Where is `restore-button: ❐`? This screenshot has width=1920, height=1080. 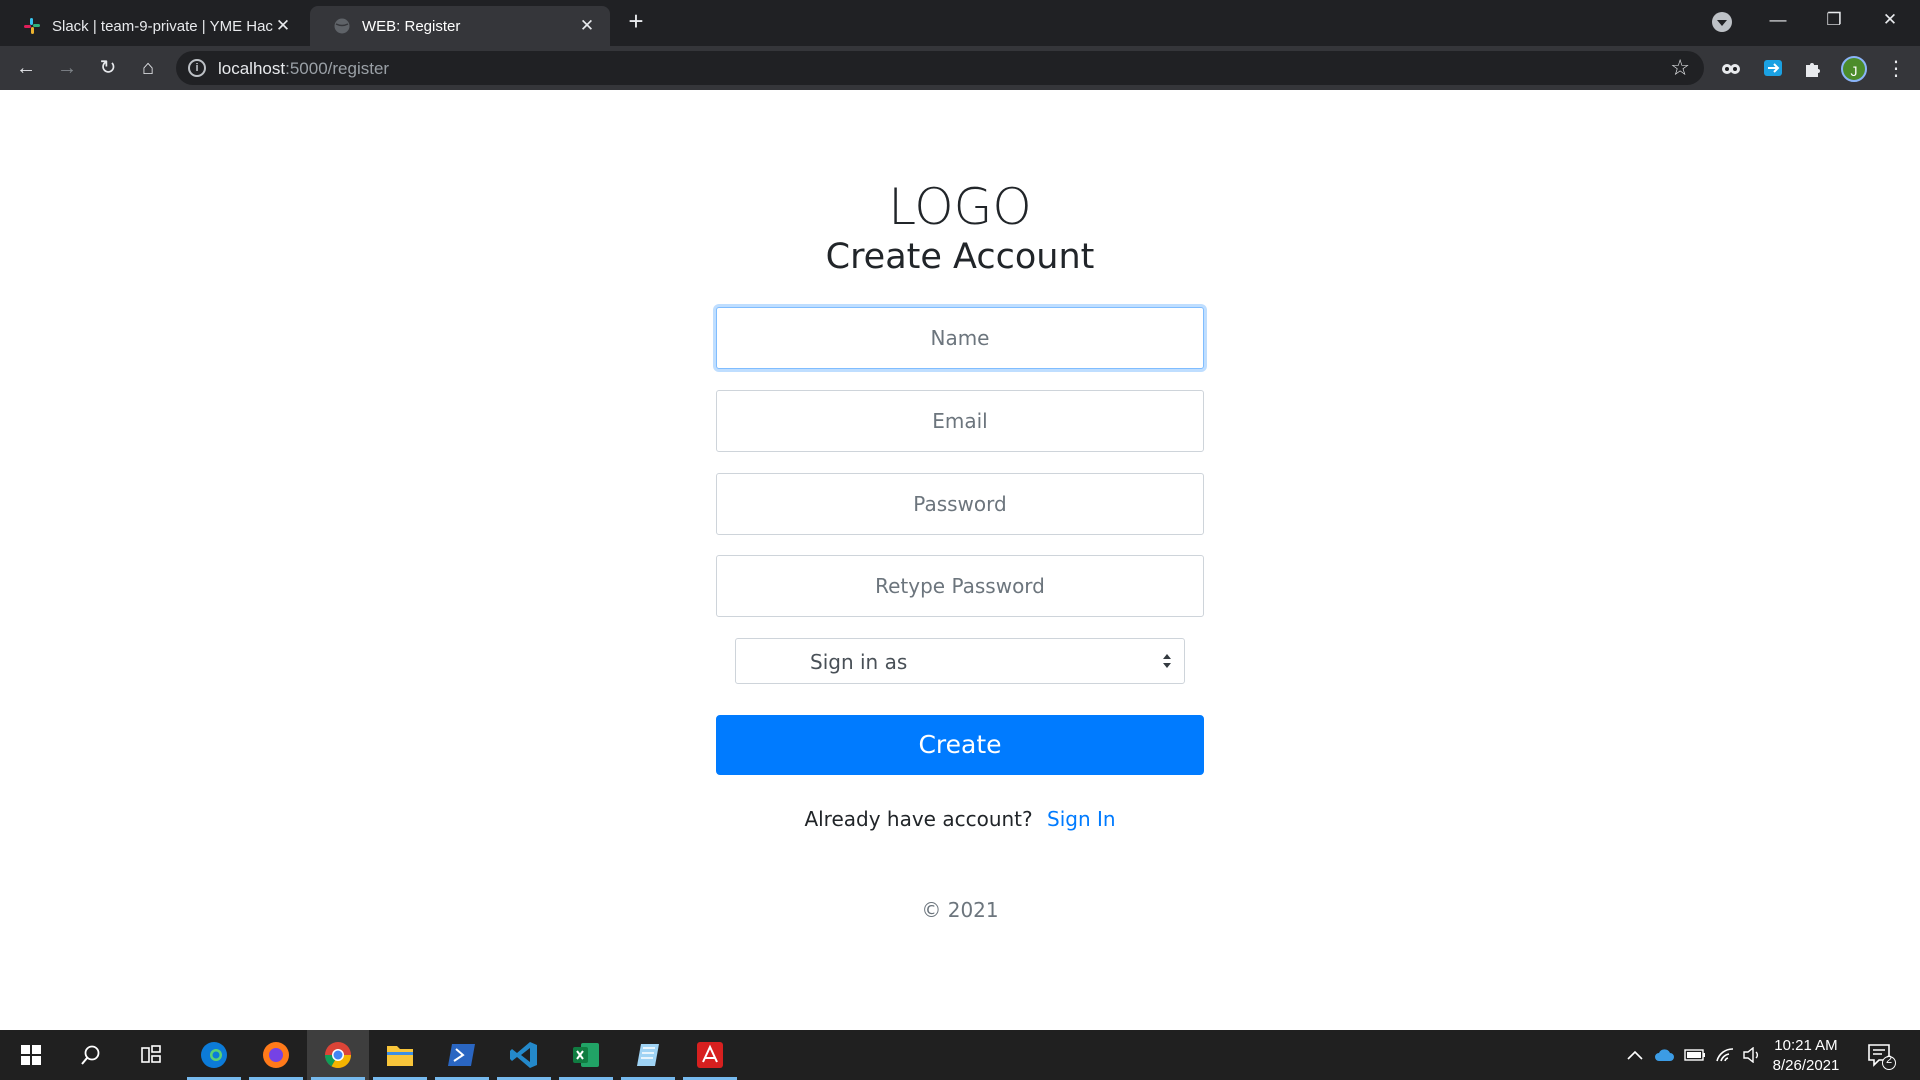 restore-button: ❐ is located at coordinates (1834, 20).